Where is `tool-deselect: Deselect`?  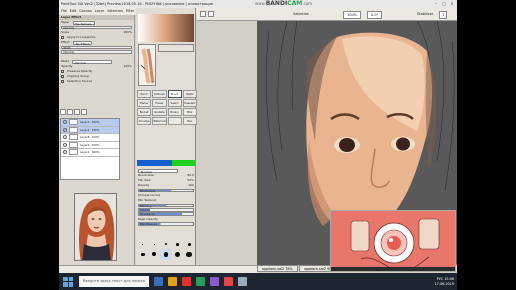 tool-deselect: Deselect is located at coordinates (189, 103).